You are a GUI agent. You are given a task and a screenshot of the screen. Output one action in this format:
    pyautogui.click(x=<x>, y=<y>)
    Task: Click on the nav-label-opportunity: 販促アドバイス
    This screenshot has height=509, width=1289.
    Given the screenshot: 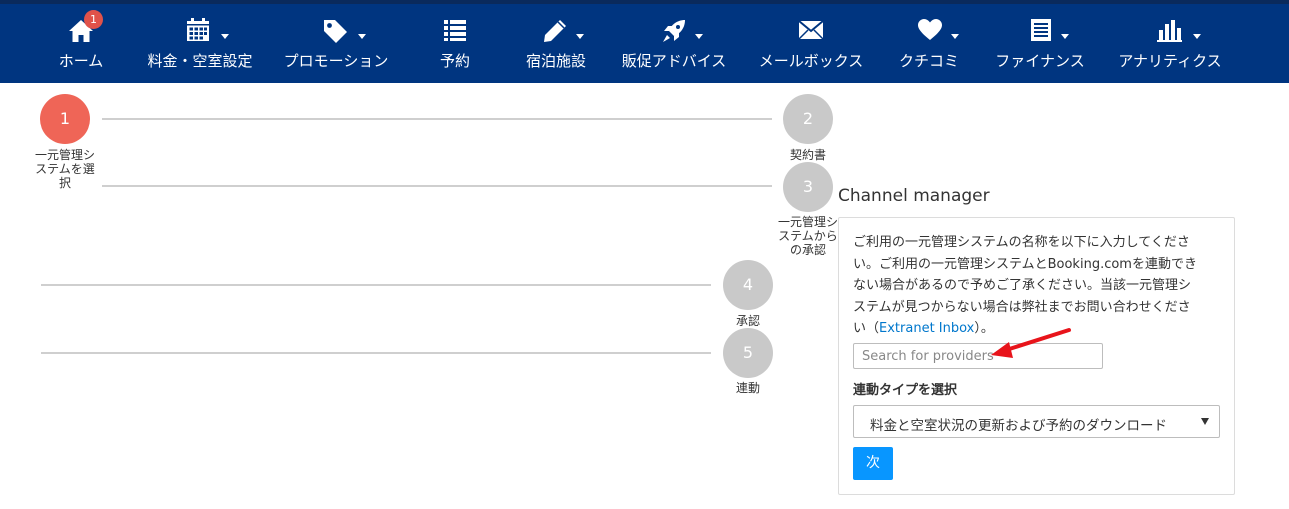 What is the action you would take?
    pyautogui.click(x=674, y=61)
    